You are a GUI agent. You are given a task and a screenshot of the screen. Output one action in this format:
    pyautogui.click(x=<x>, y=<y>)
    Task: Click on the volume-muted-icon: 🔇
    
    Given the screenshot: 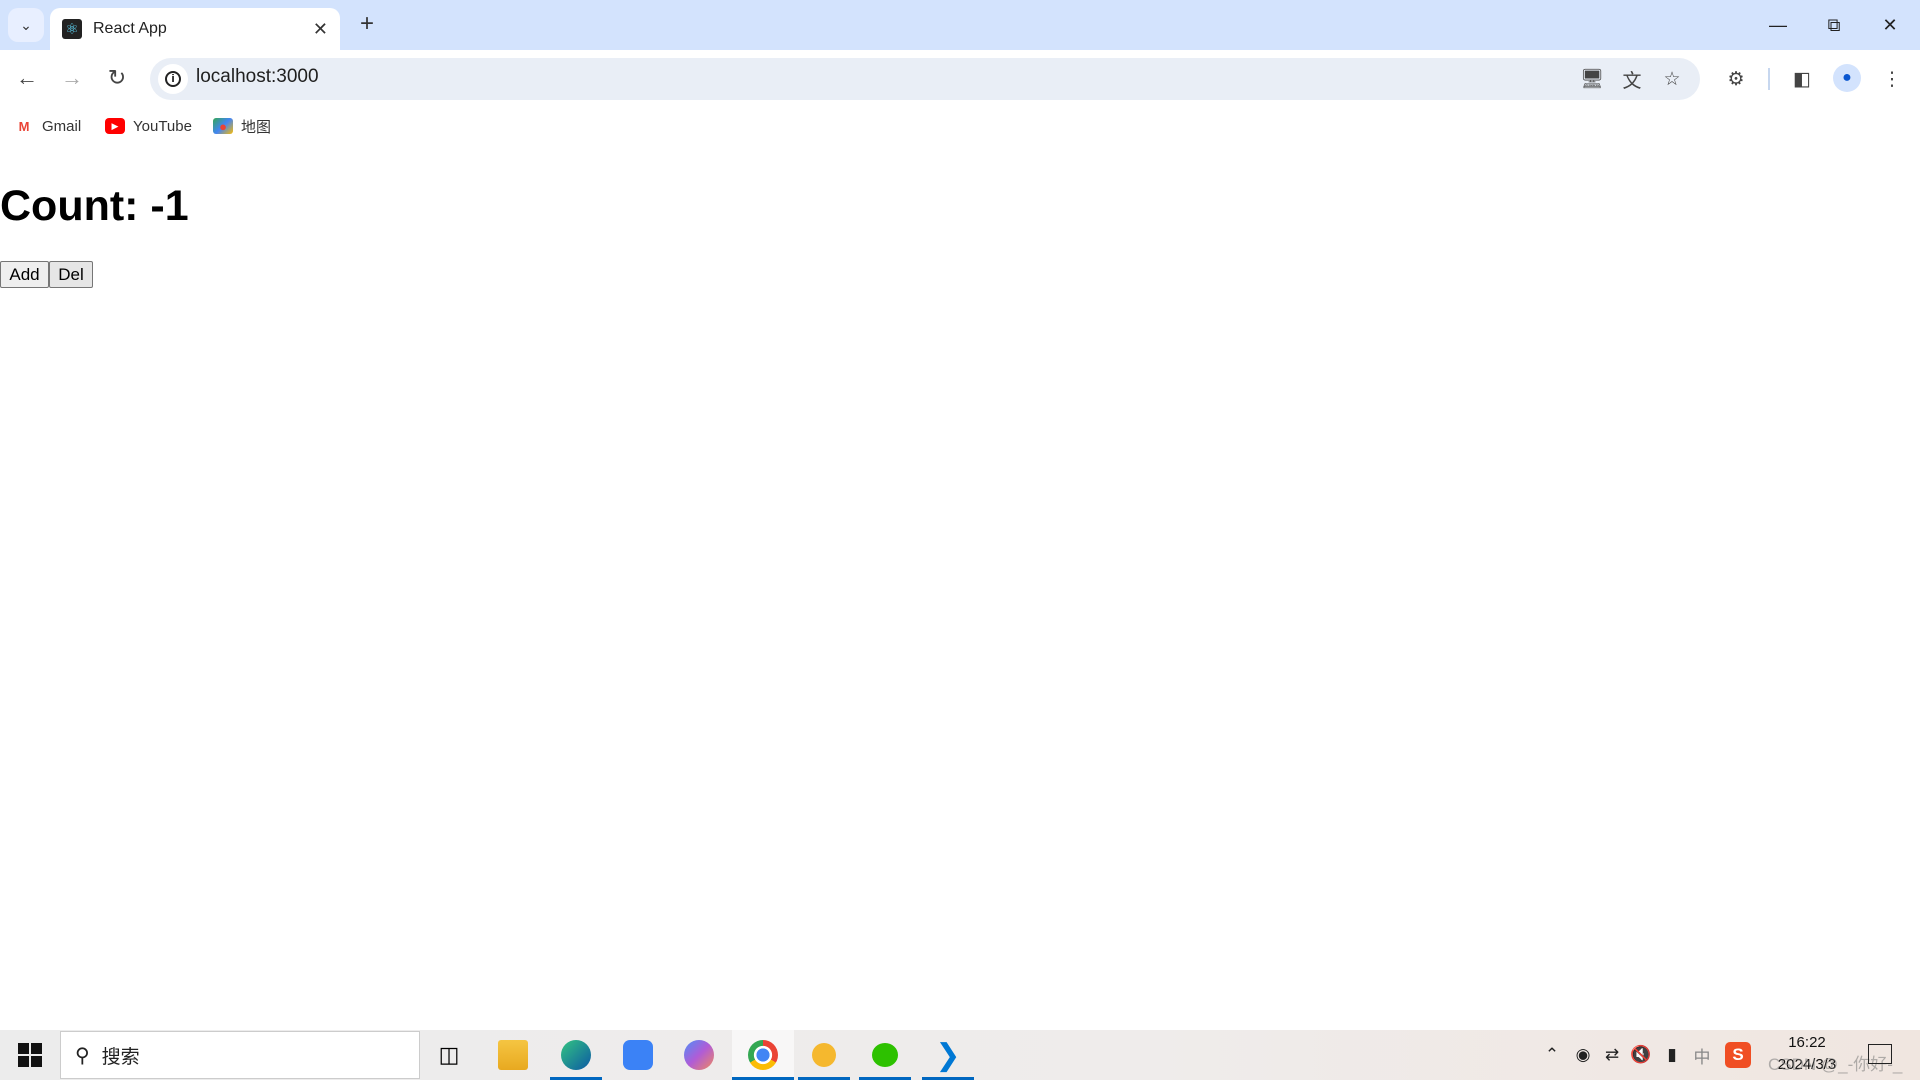 What is the action you would take?
    pyautogui.click(x=1641, y=1055)
    